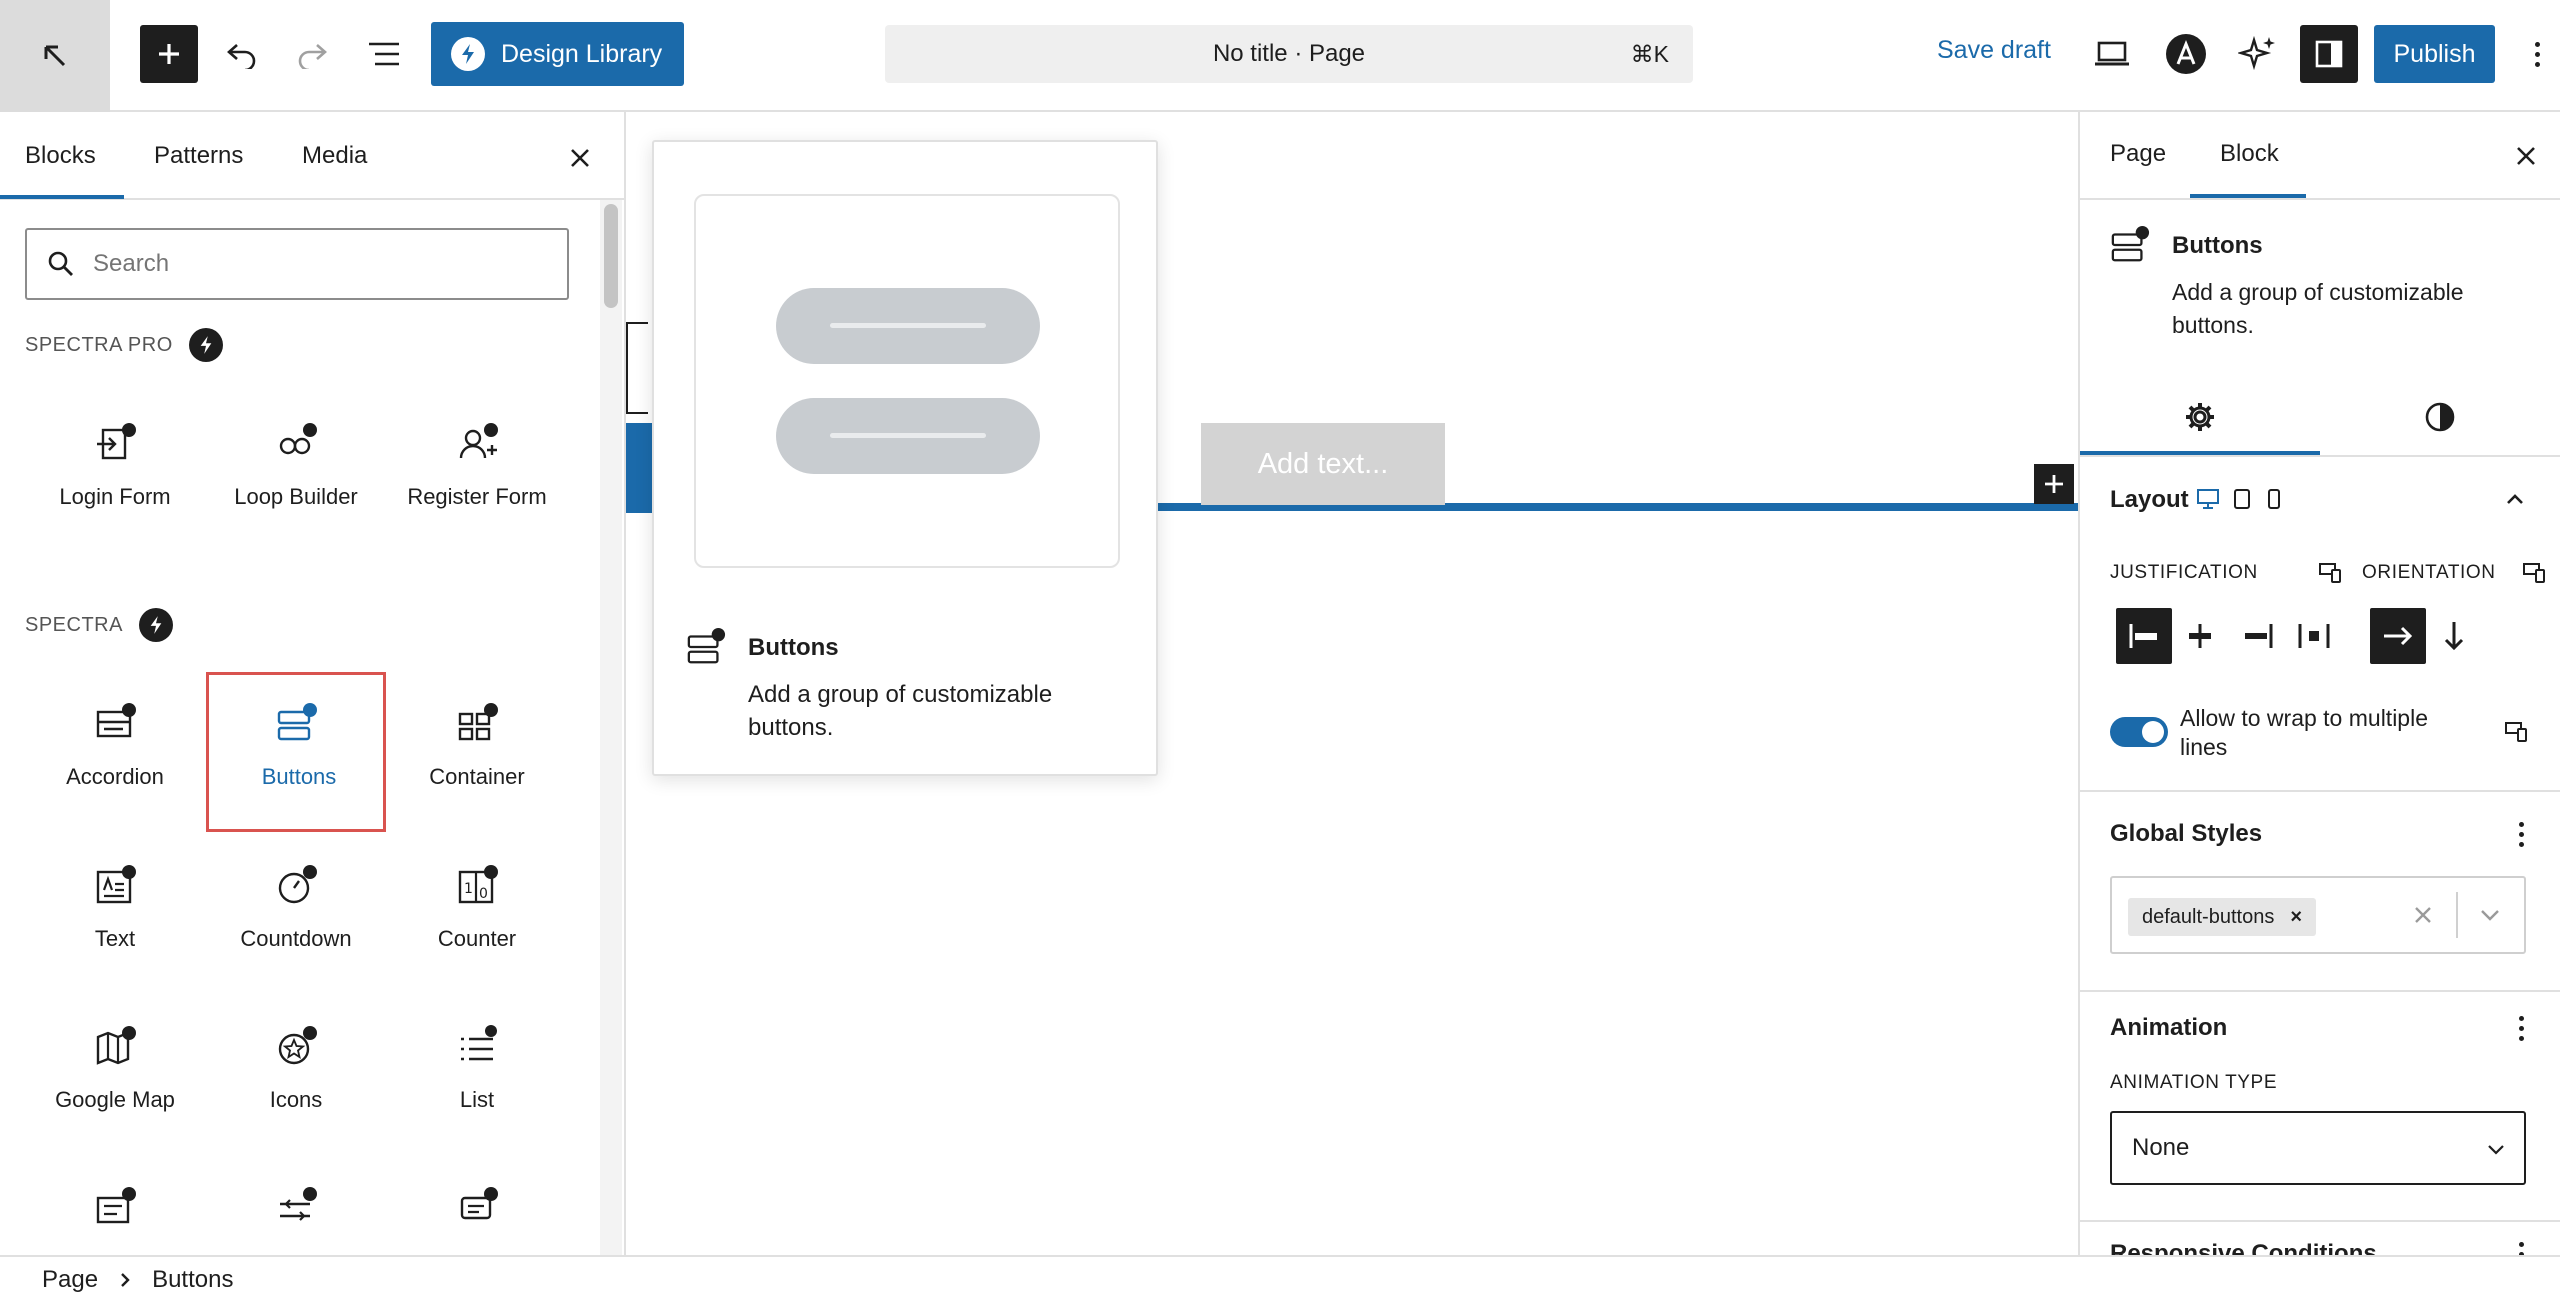  What do you see at coordinates (116, 1046) in the screenshot?
I see `map-icon` at bounding box center [116, 1046].